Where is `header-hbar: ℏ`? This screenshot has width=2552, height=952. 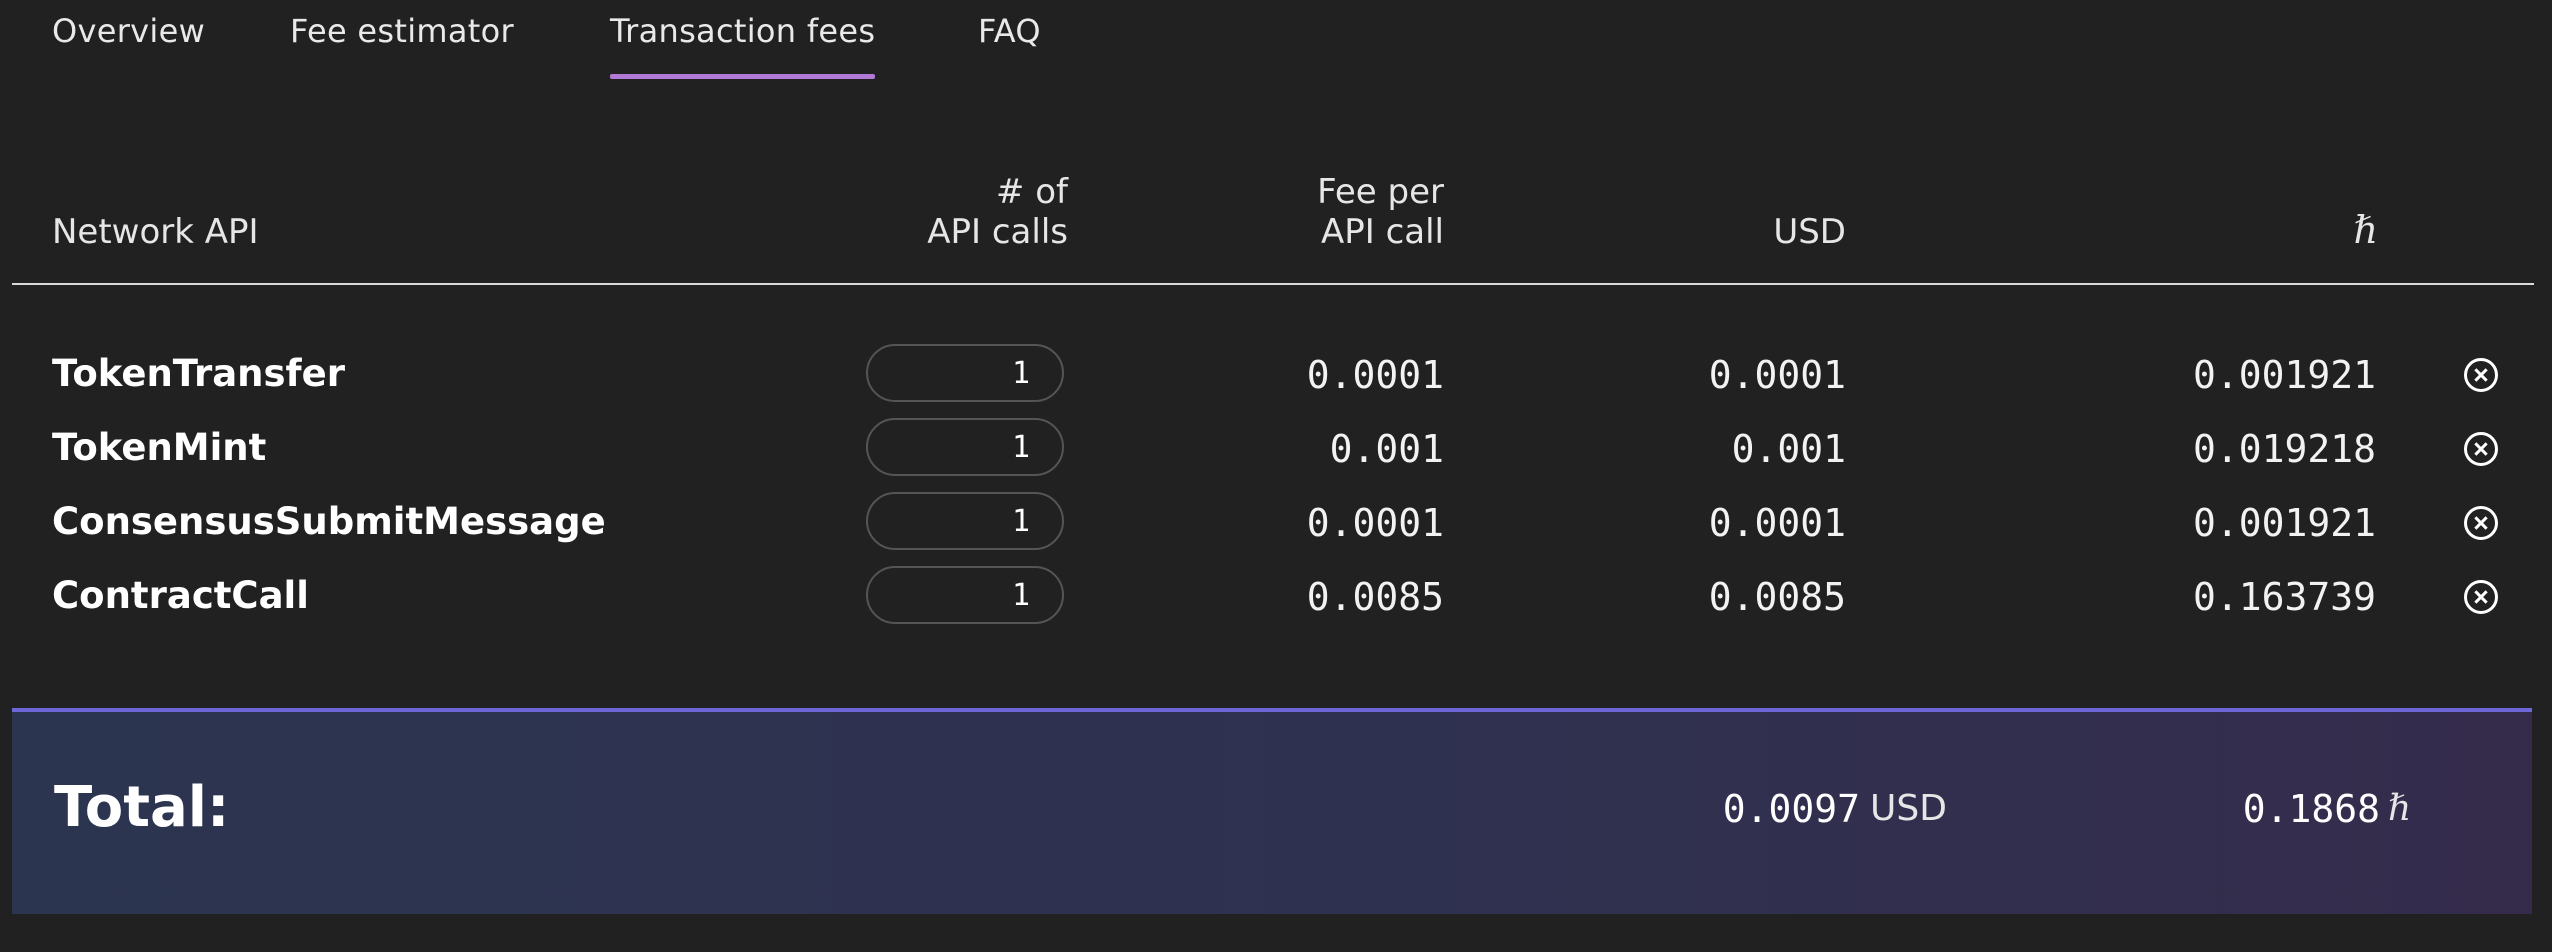
header-hbar: ℏ is located at coordinates (2365, 230).